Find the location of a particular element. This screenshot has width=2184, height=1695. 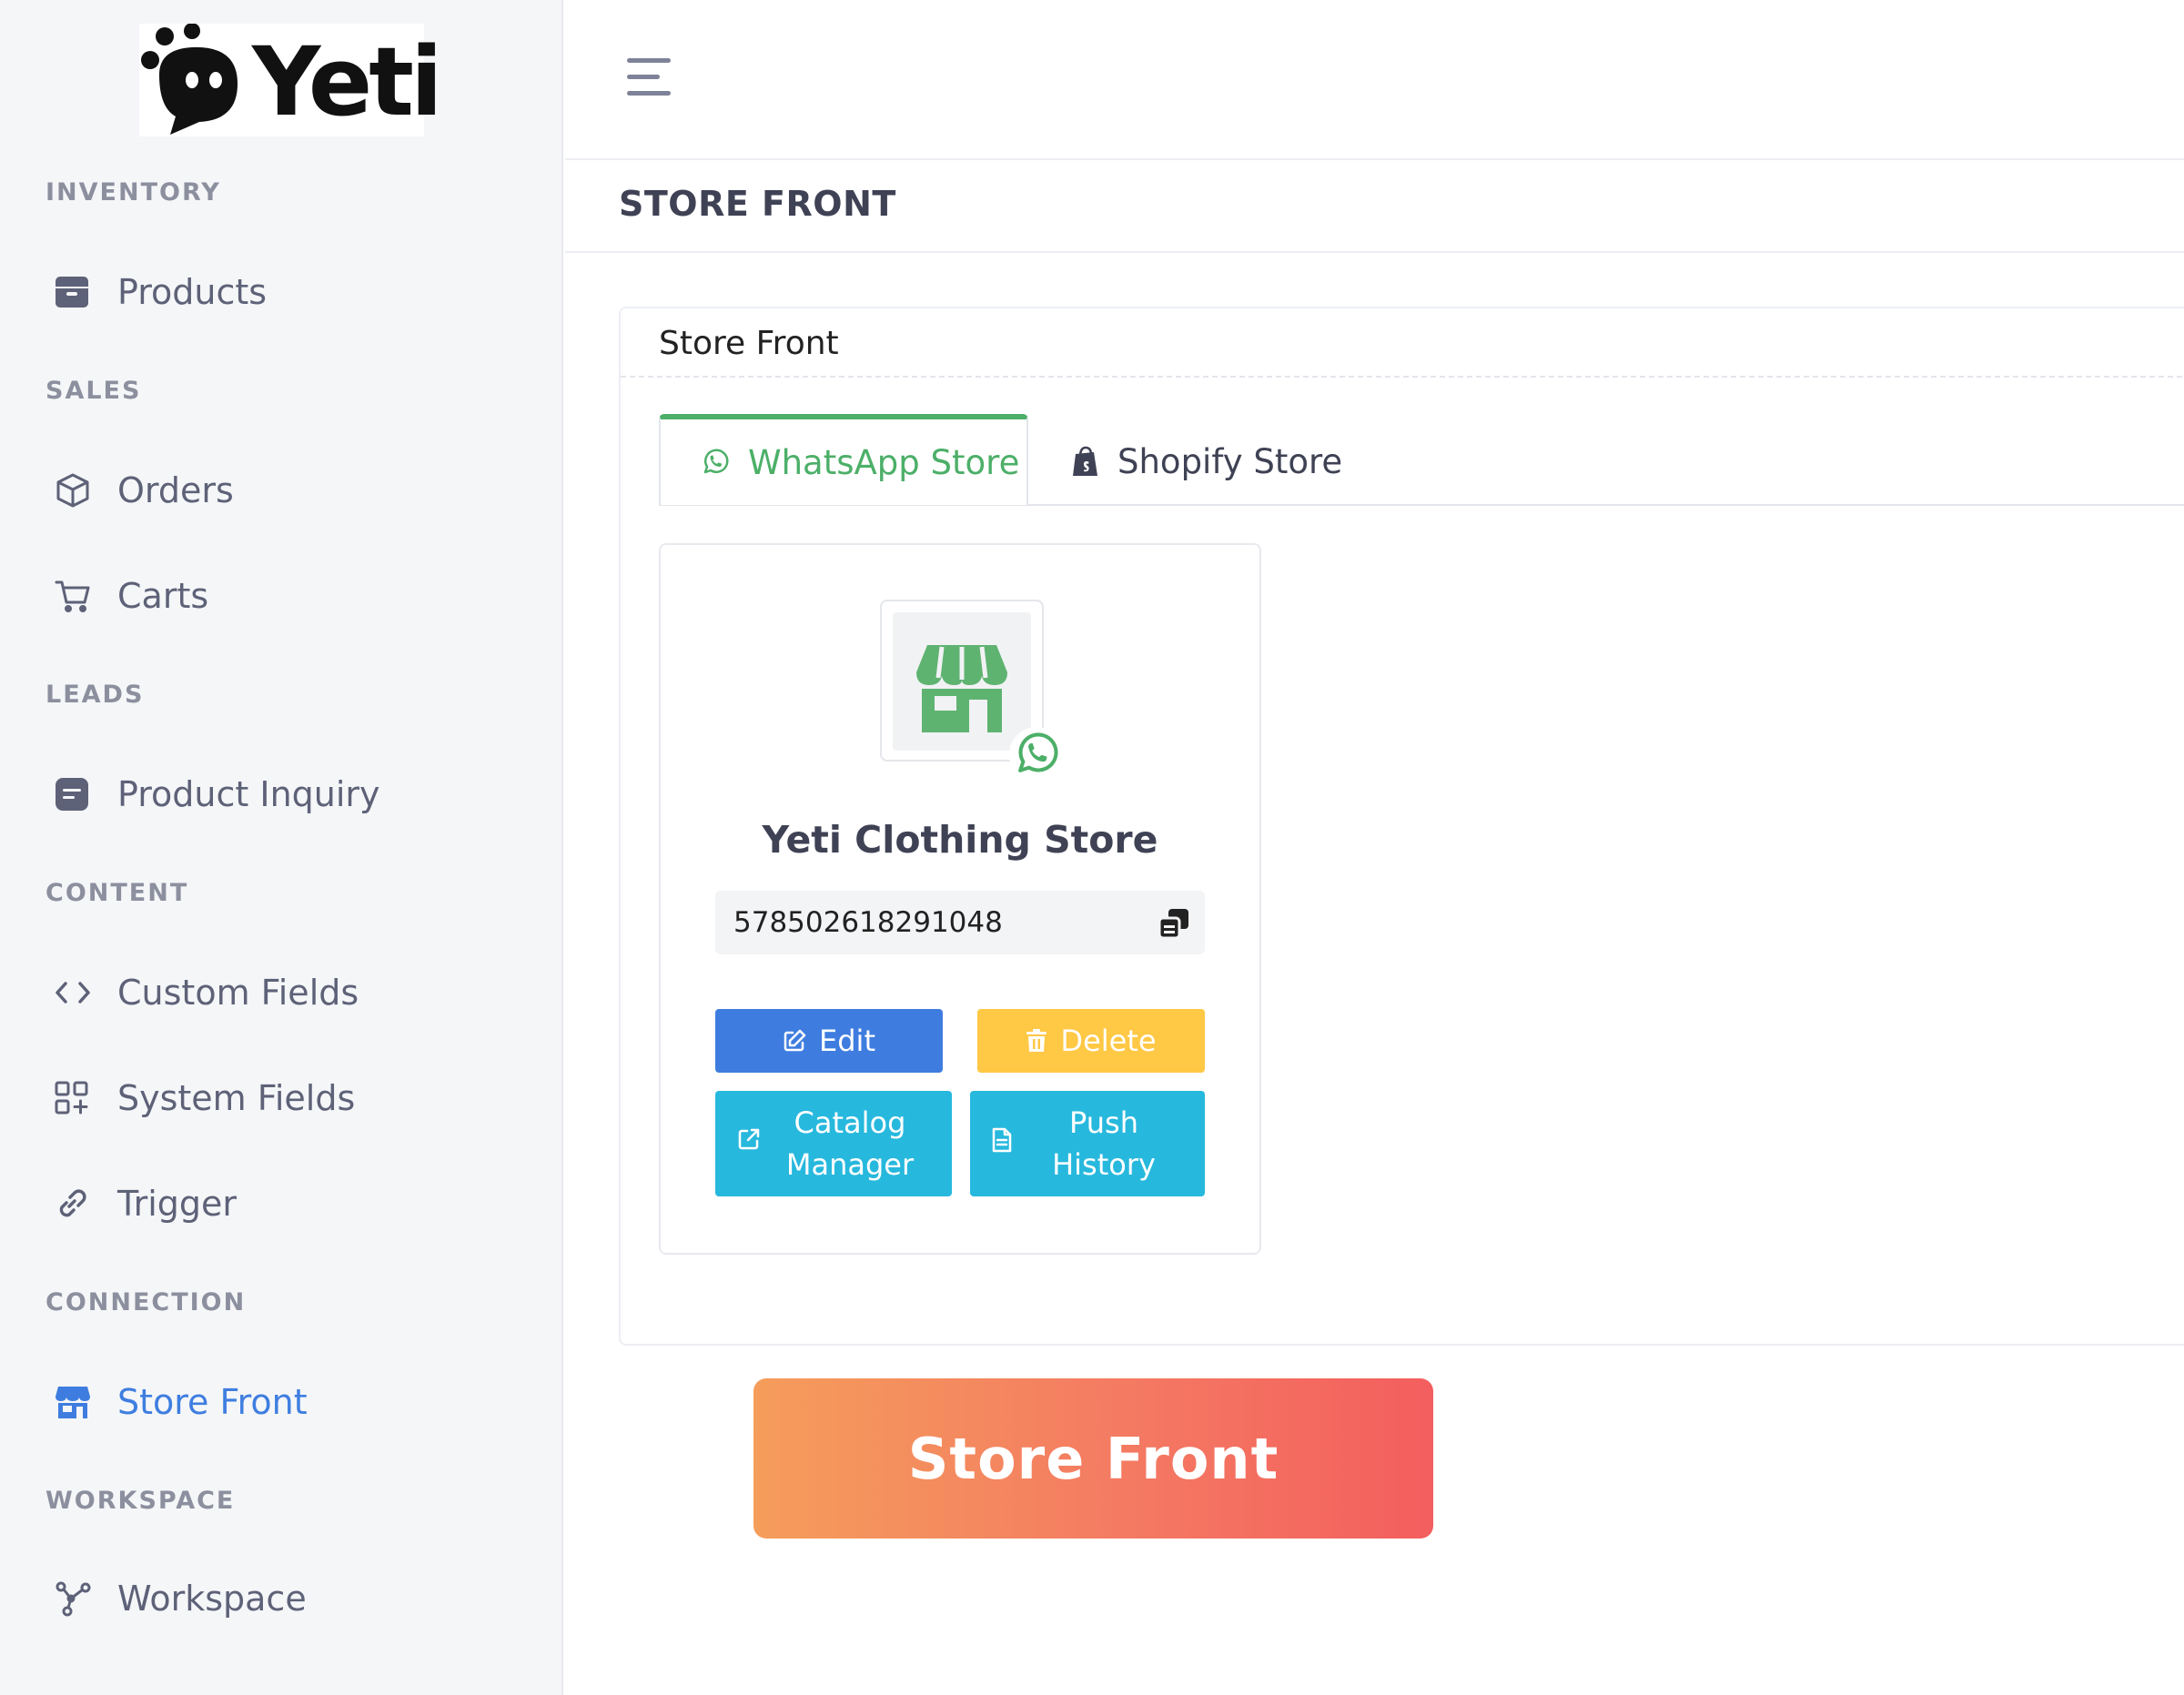

shopify-bag-icon is located at coordinates (1085, 462).